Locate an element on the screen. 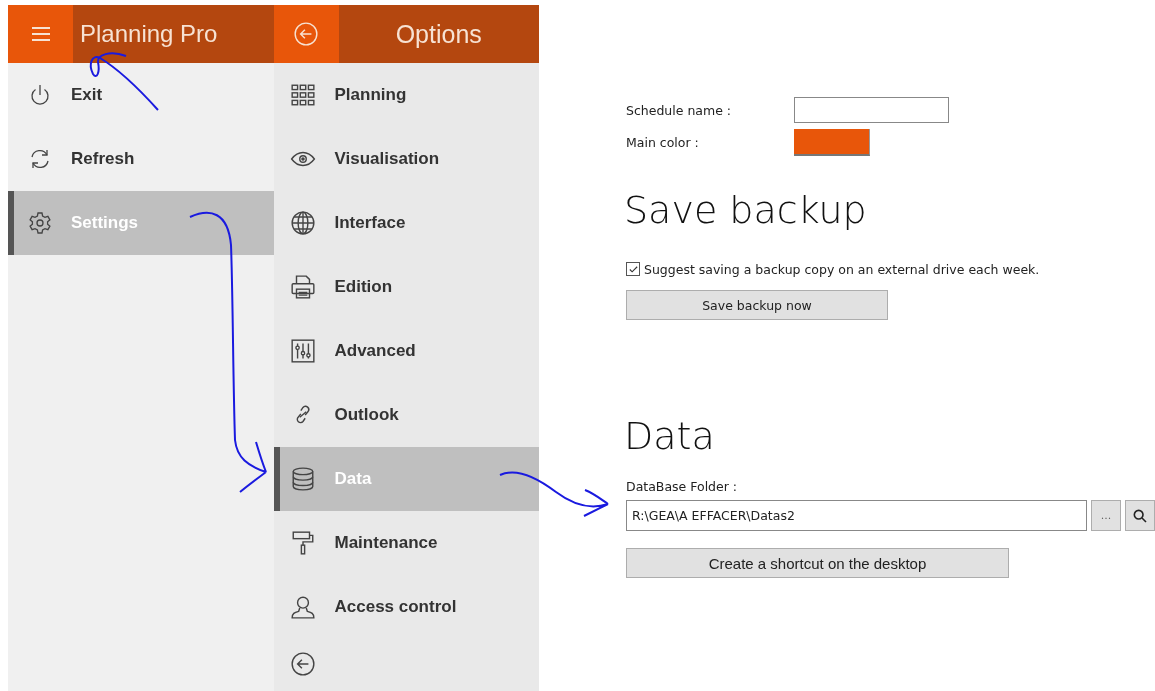 The image size is (1155, 691). options-item: Interface is located at coordinates (406, 223).